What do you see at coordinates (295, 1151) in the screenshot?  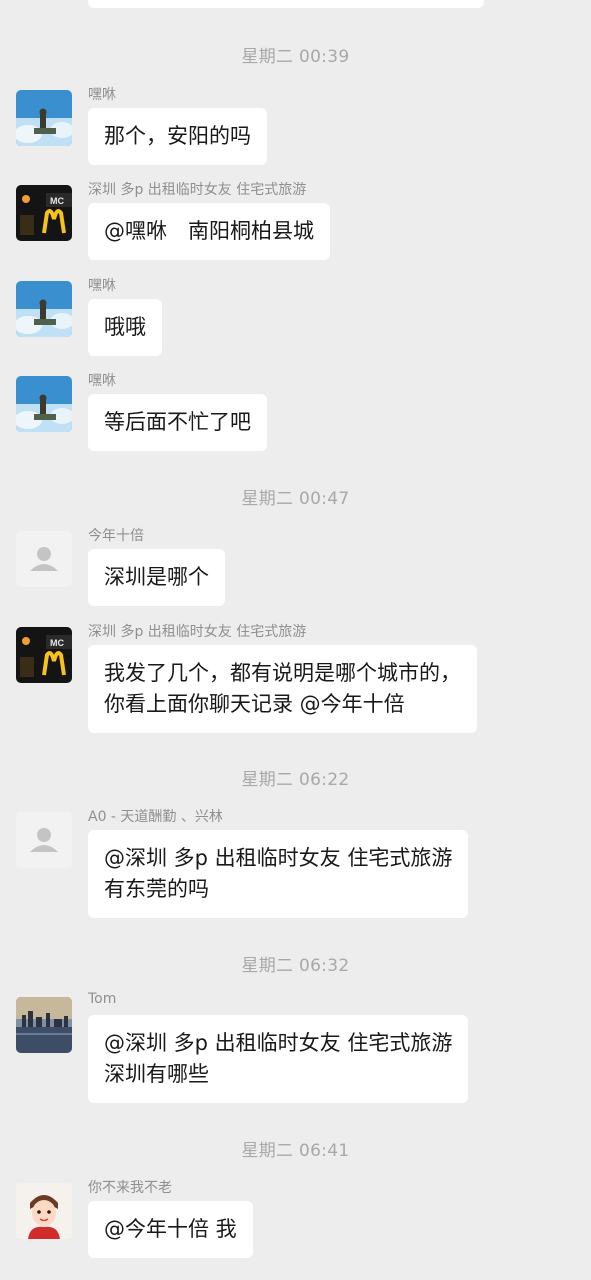 I see `timestamp: 星期二 06:41` at bounding box center [295, 1151].